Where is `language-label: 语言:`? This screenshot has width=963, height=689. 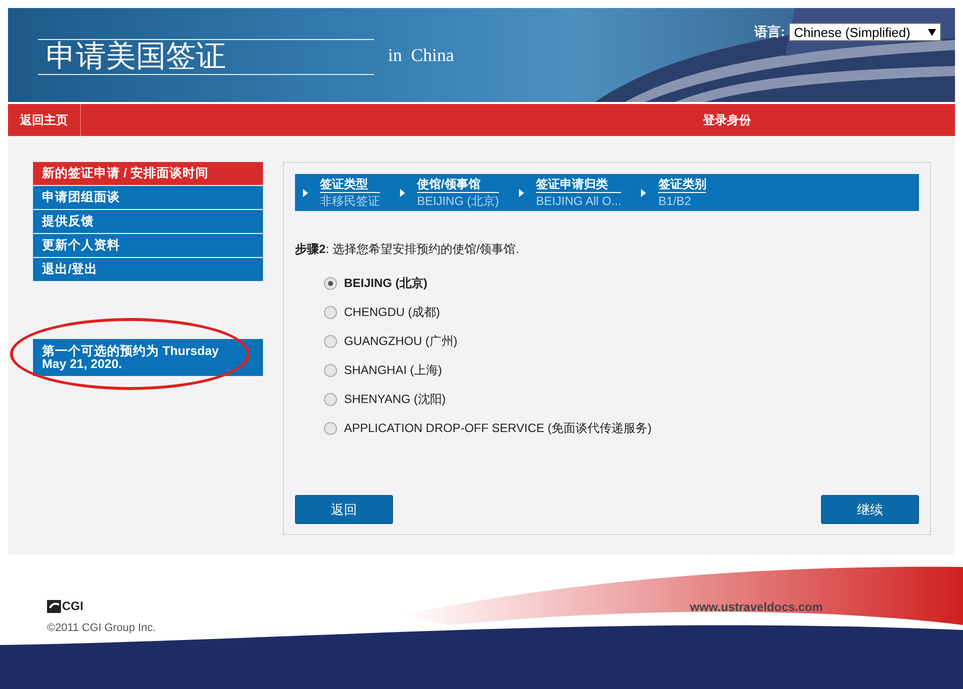
language-label: 语言: is located at coordinates (769, 32).